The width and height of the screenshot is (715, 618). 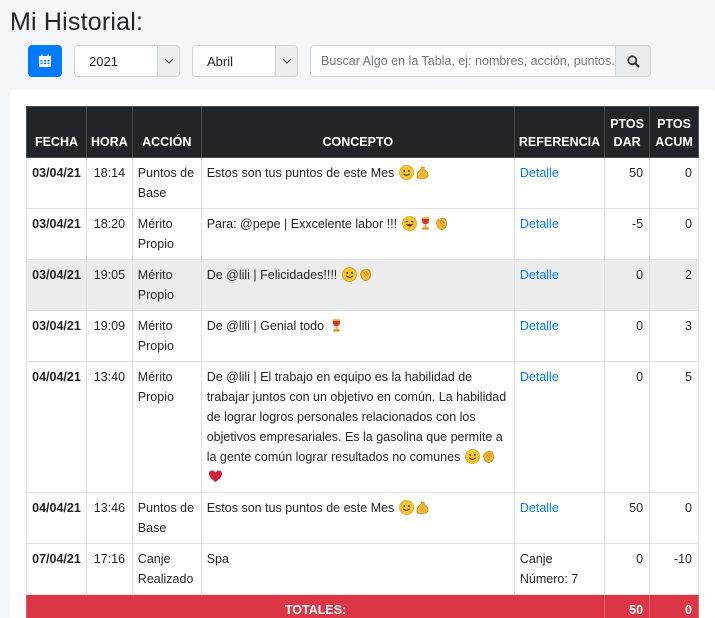 I want to click on month-select-value: Abril, so click(x=220, y=61).